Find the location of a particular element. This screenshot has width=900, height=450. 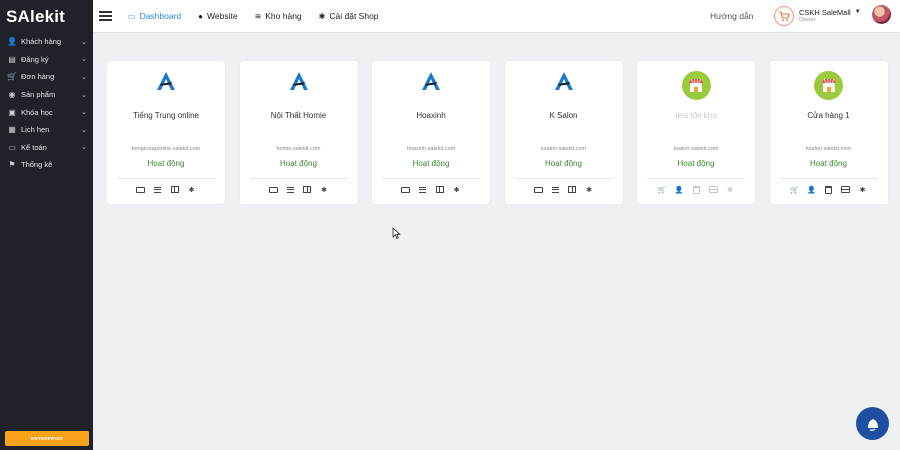

nav-item-label: Kho hàng is located at coordinates (283, 16).